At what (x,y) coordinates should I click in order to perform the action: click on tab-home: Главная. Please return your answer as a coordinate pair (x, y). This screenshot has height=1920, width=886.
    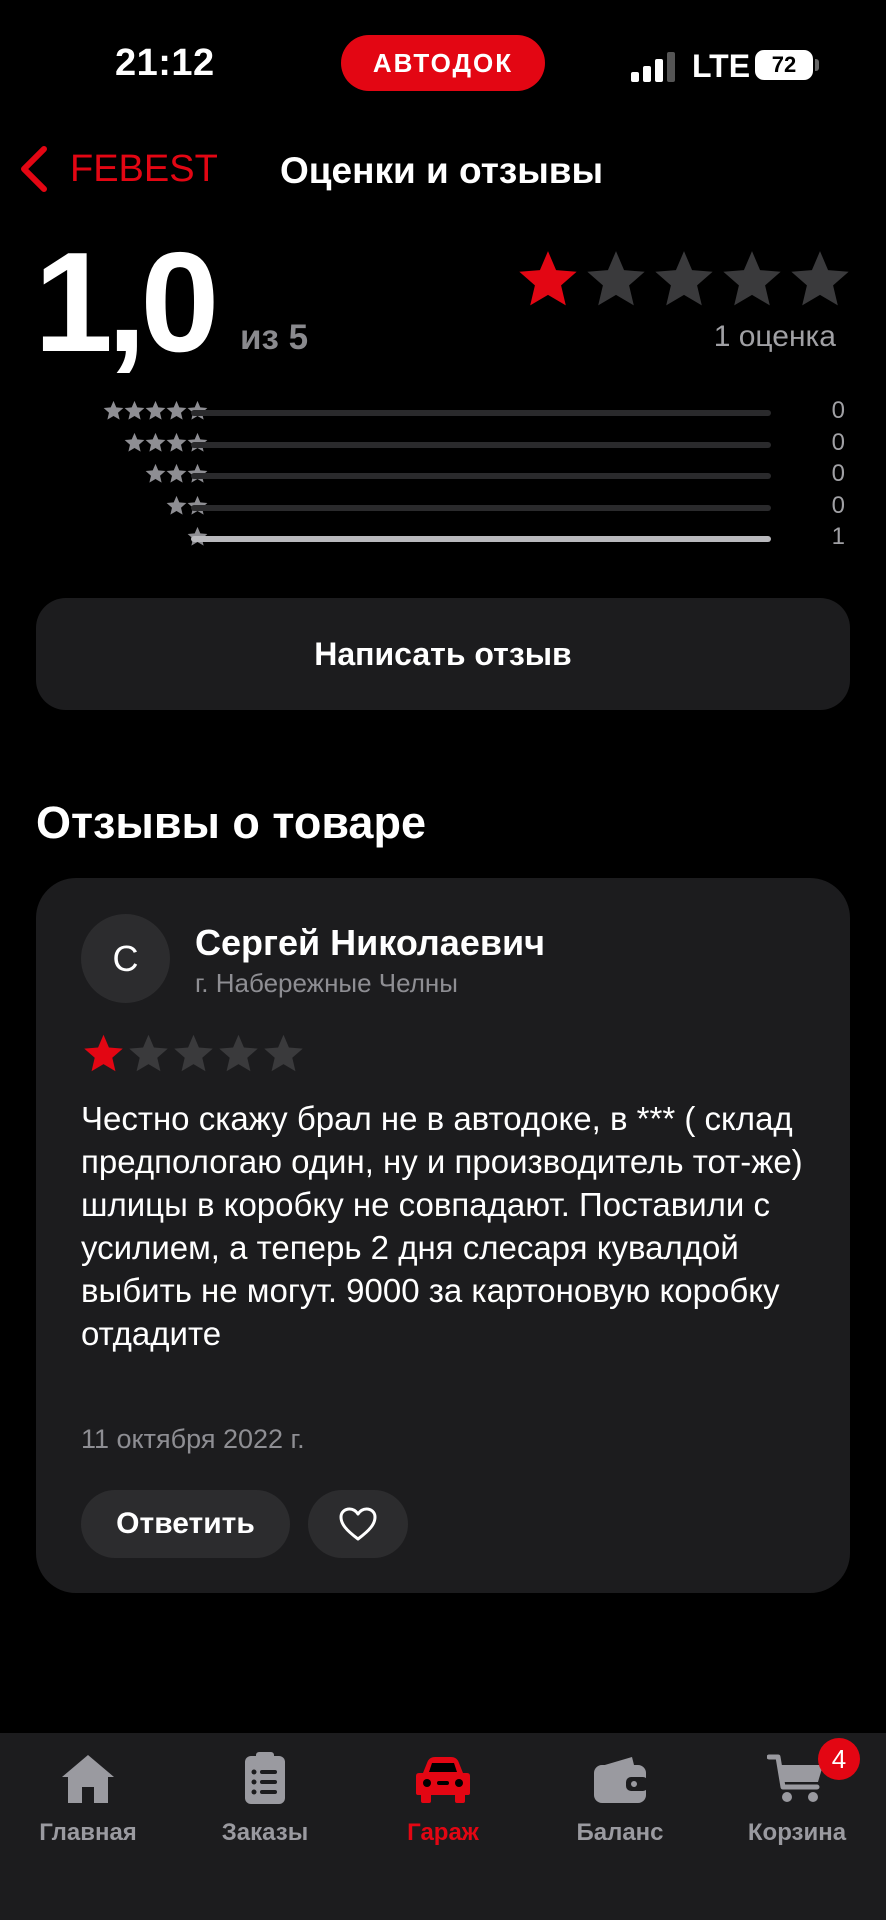
    Looking at the image, I should click on (88, 1795).